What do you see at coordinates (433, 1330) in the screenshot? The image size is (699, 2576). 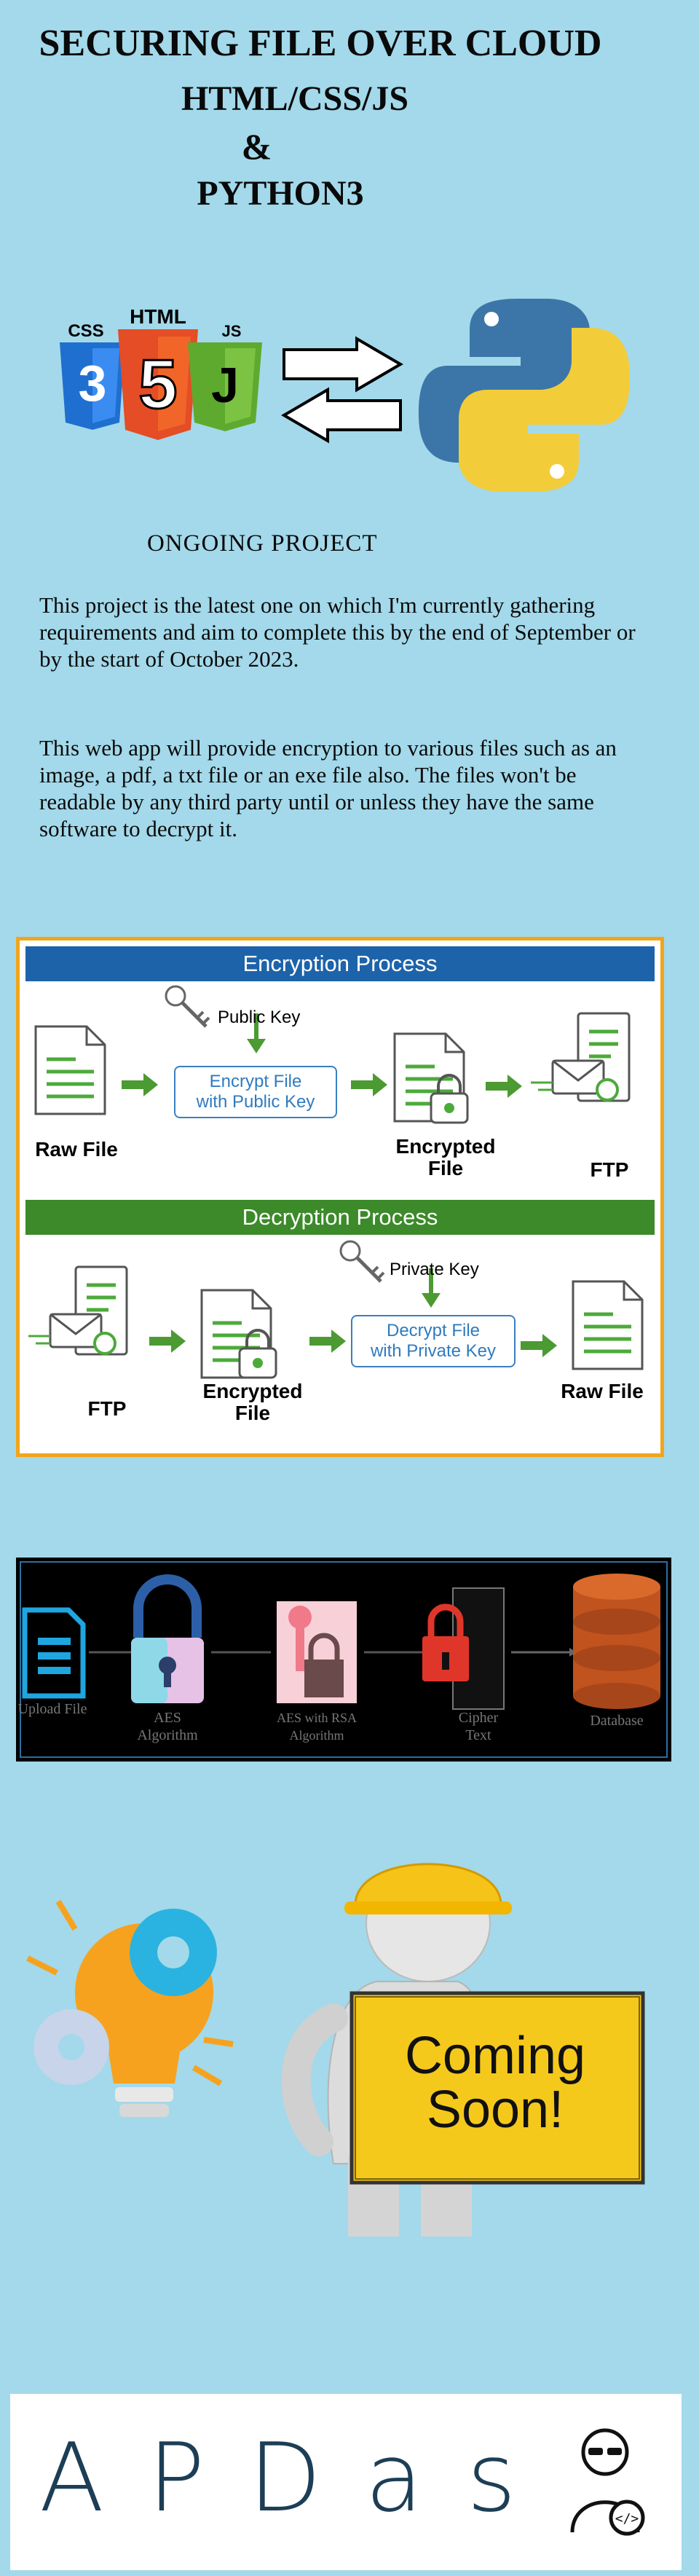 I see `decrypt-step-line-1: Decrypt File` at bounding box center [433, 1330].